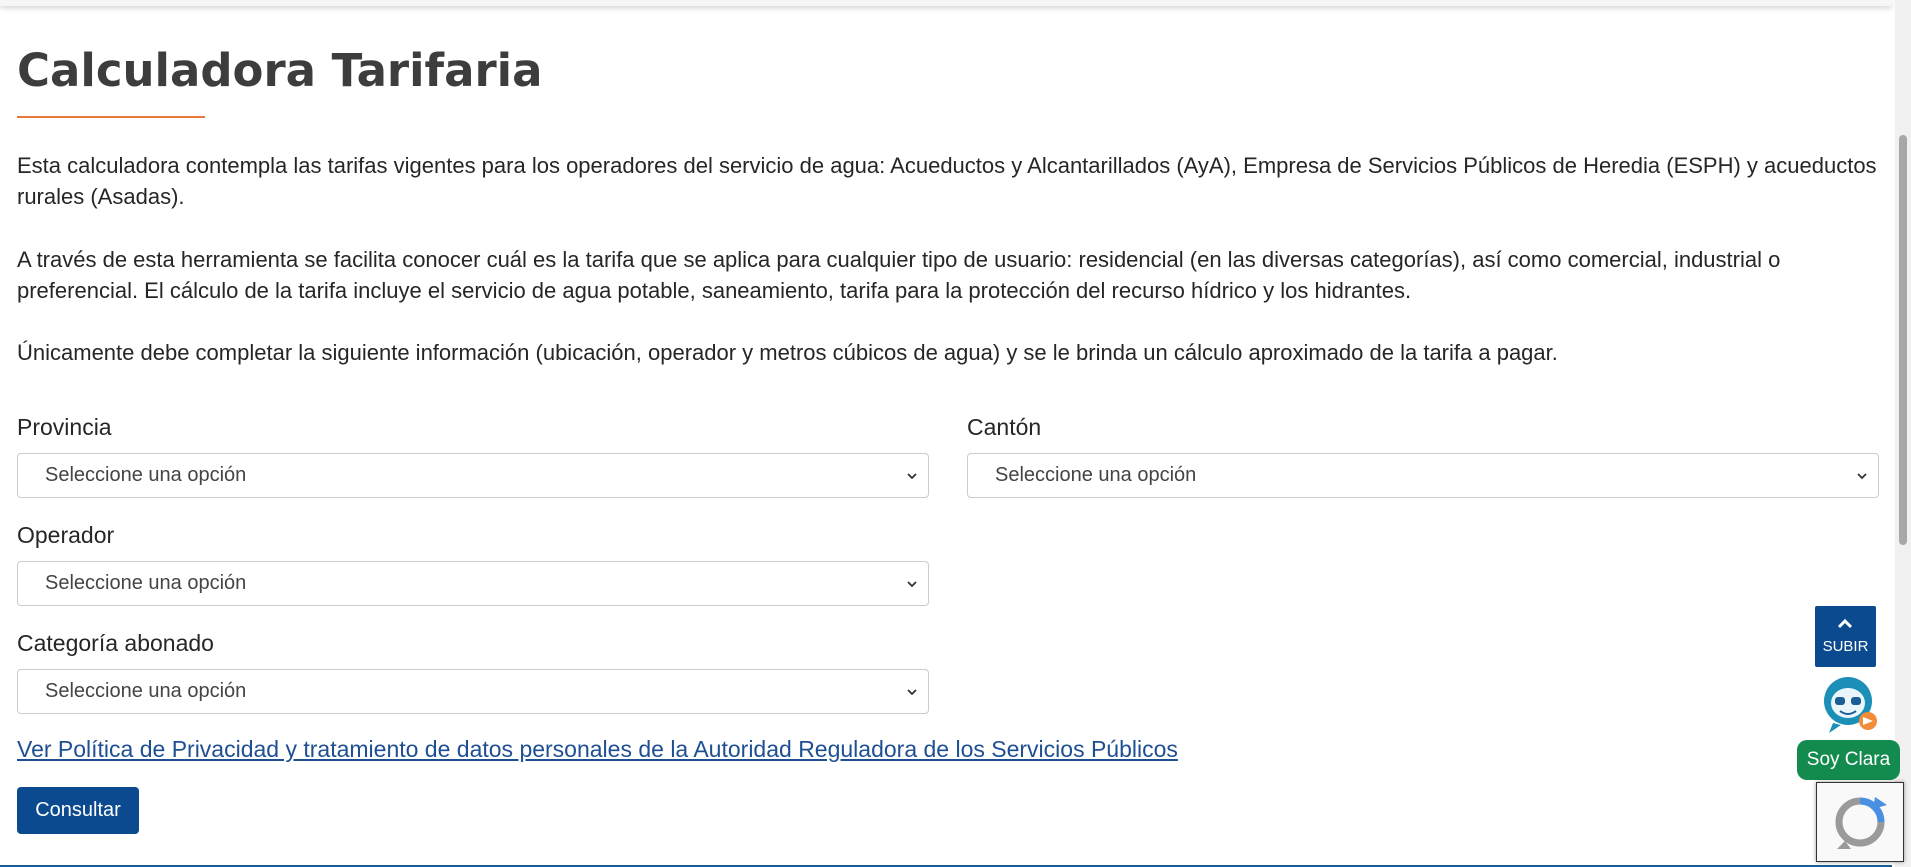  Describe the element at coordinates (115, 643) in the screenshot. I see `categoria-label: Categoría abonado` at that location.